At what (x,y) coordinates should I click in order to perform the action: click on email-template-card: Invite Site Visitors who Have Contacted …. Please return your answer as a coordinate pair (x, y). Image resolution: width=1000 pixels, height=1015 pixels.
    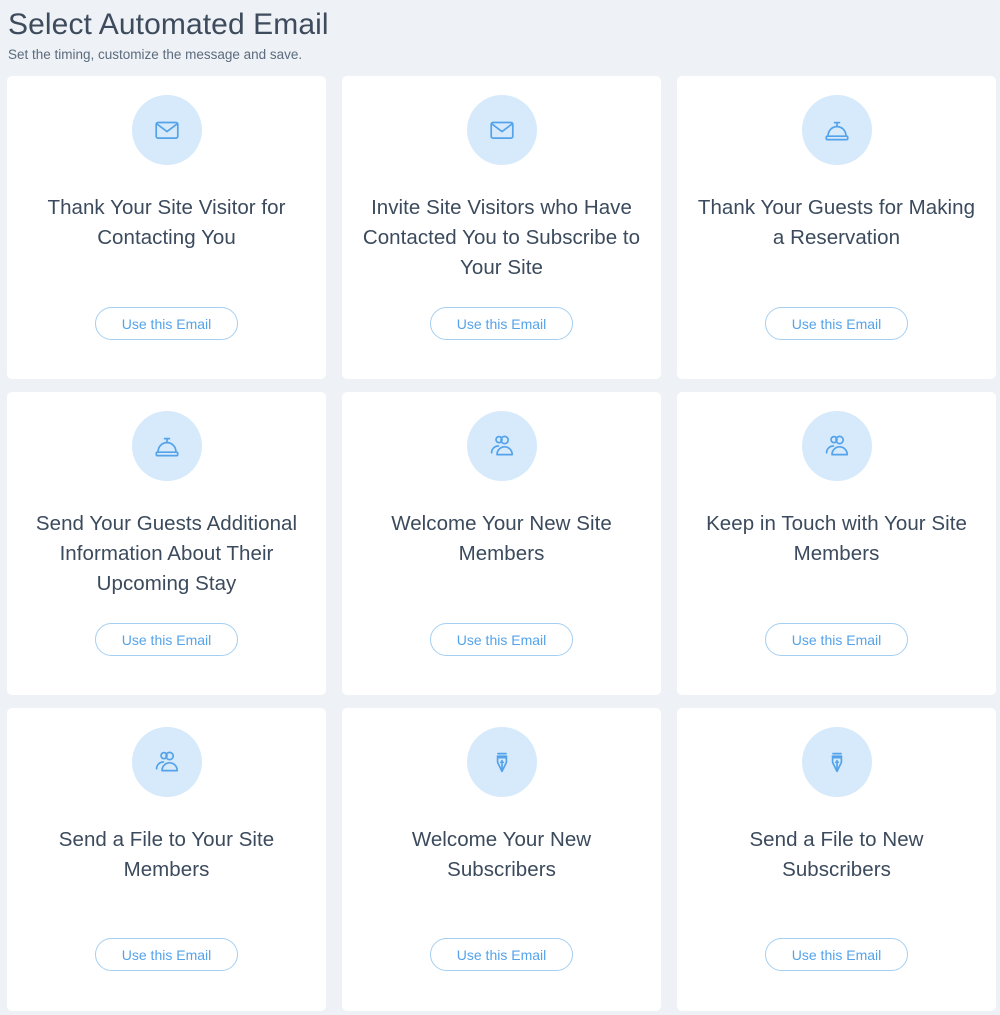
    Looking at the image, I should click on (501, 227).